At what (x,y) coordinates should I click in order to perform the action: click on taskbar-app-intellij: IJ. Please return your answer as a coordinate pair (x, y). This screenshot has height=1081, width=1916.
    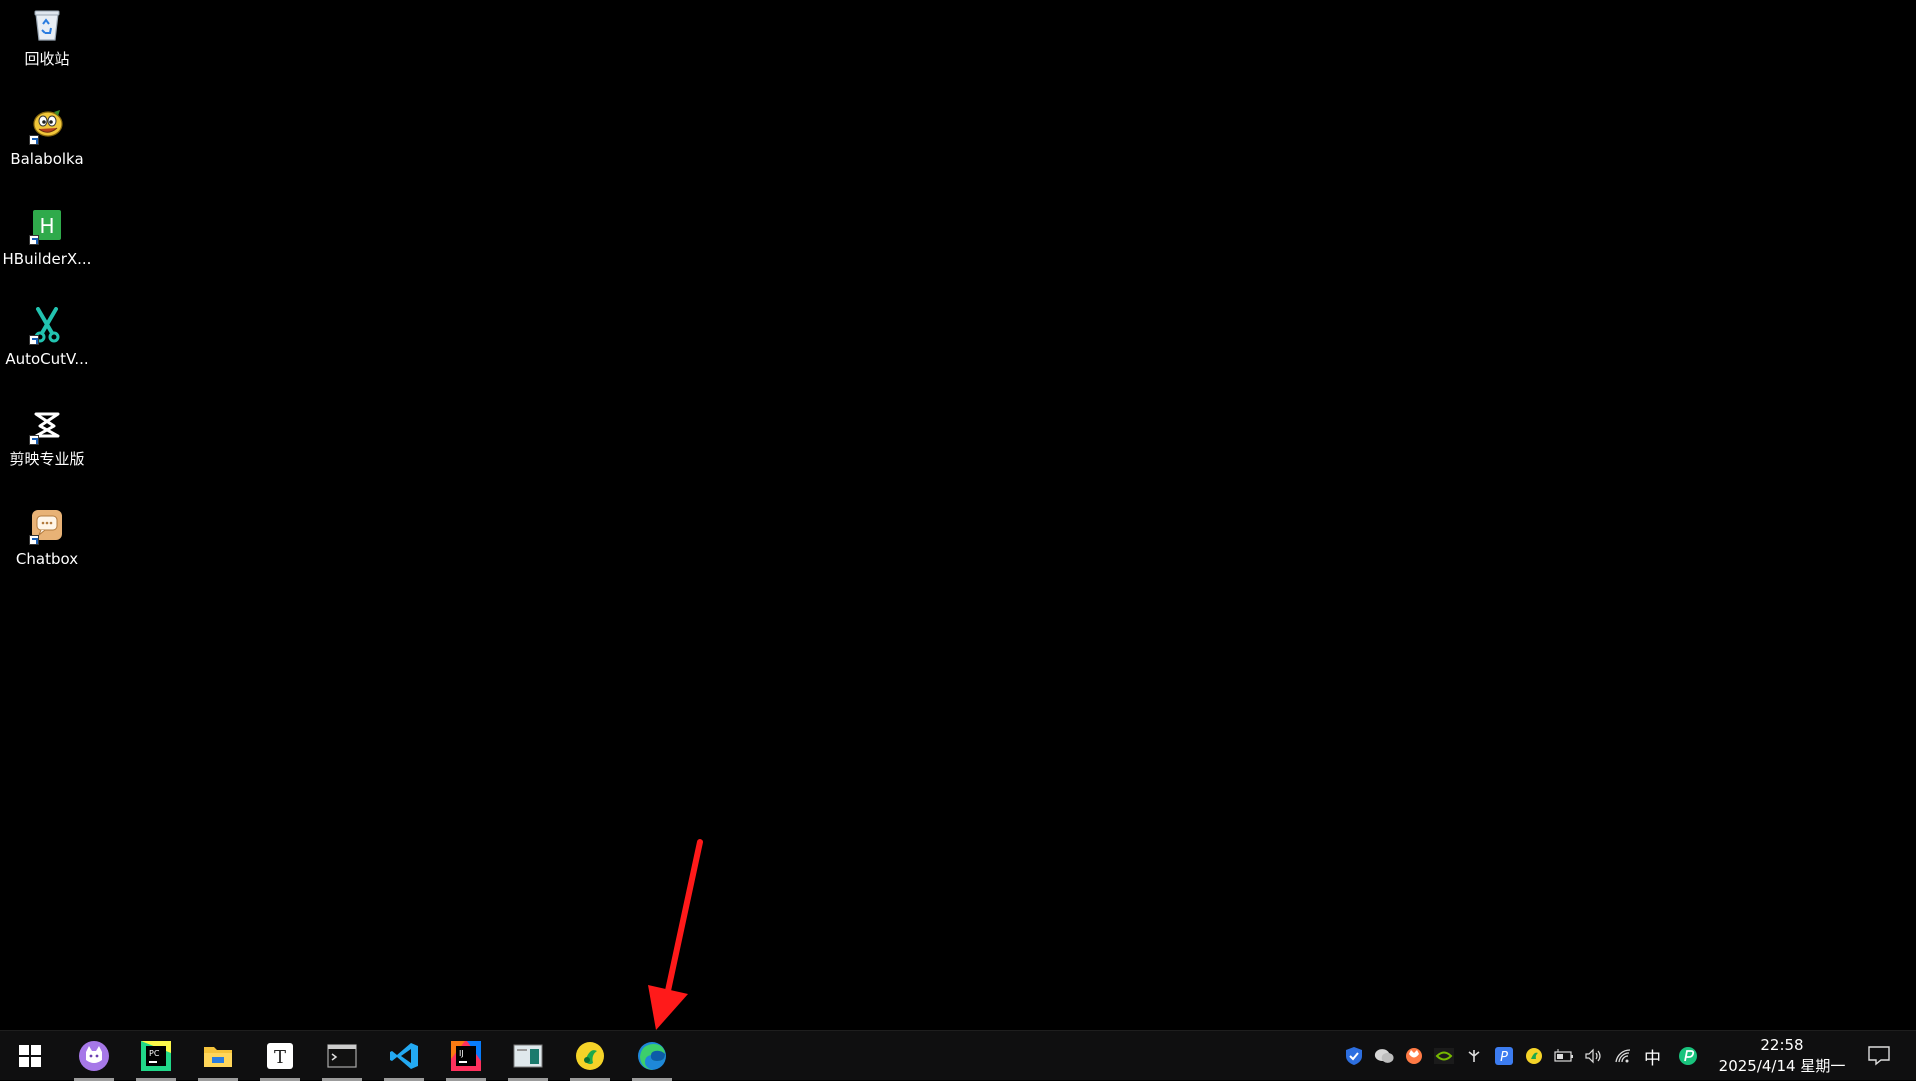
    Looking at the image, I should click on (466, 1056).